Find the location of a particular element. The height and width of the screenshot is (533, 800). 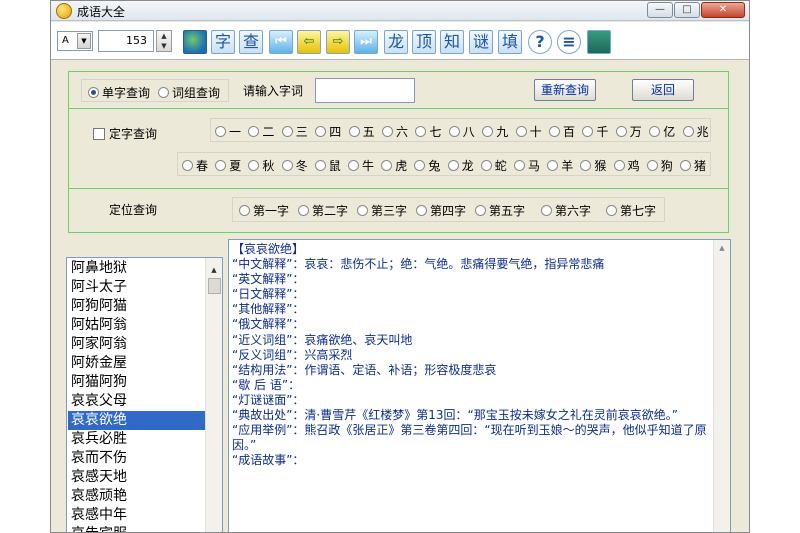

maximize-button: □ is located at coordinates (687, 10).